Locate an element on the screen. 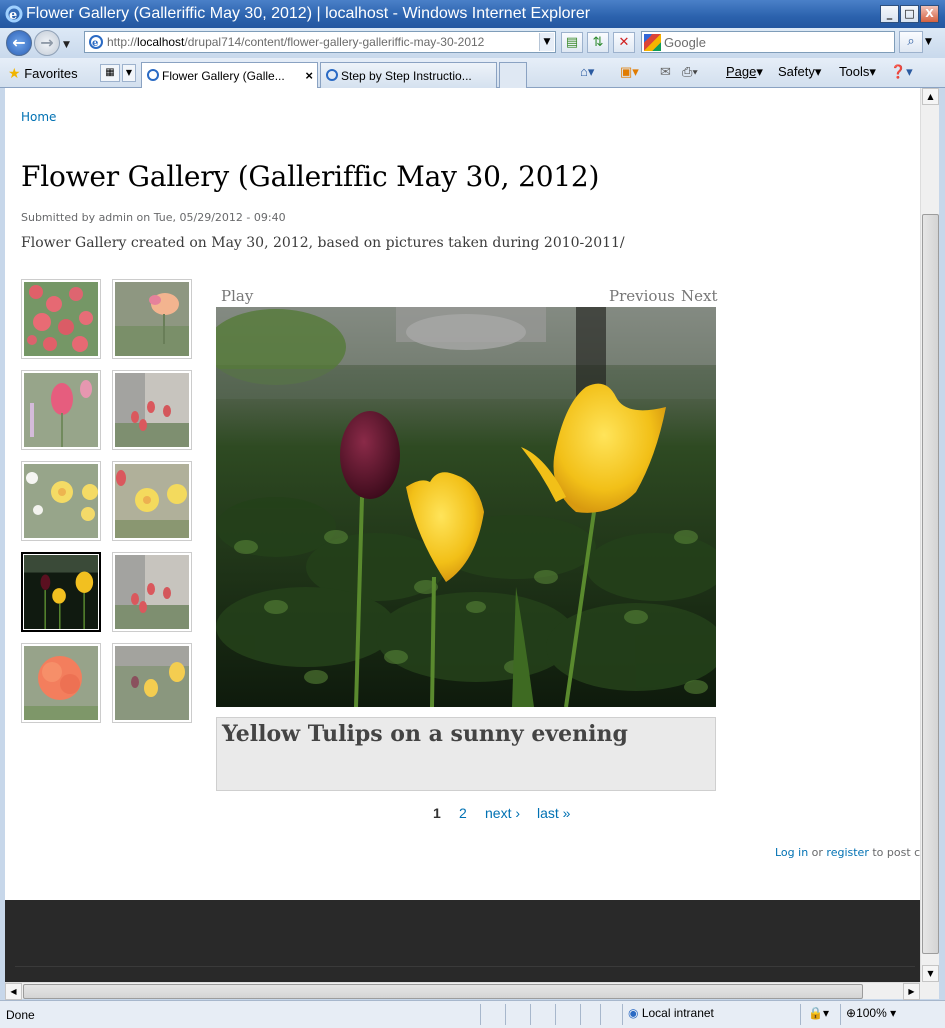 This screenshot has width=945, height=1028. tools-menu: Tools▾ is located at coordinates (857, 72).